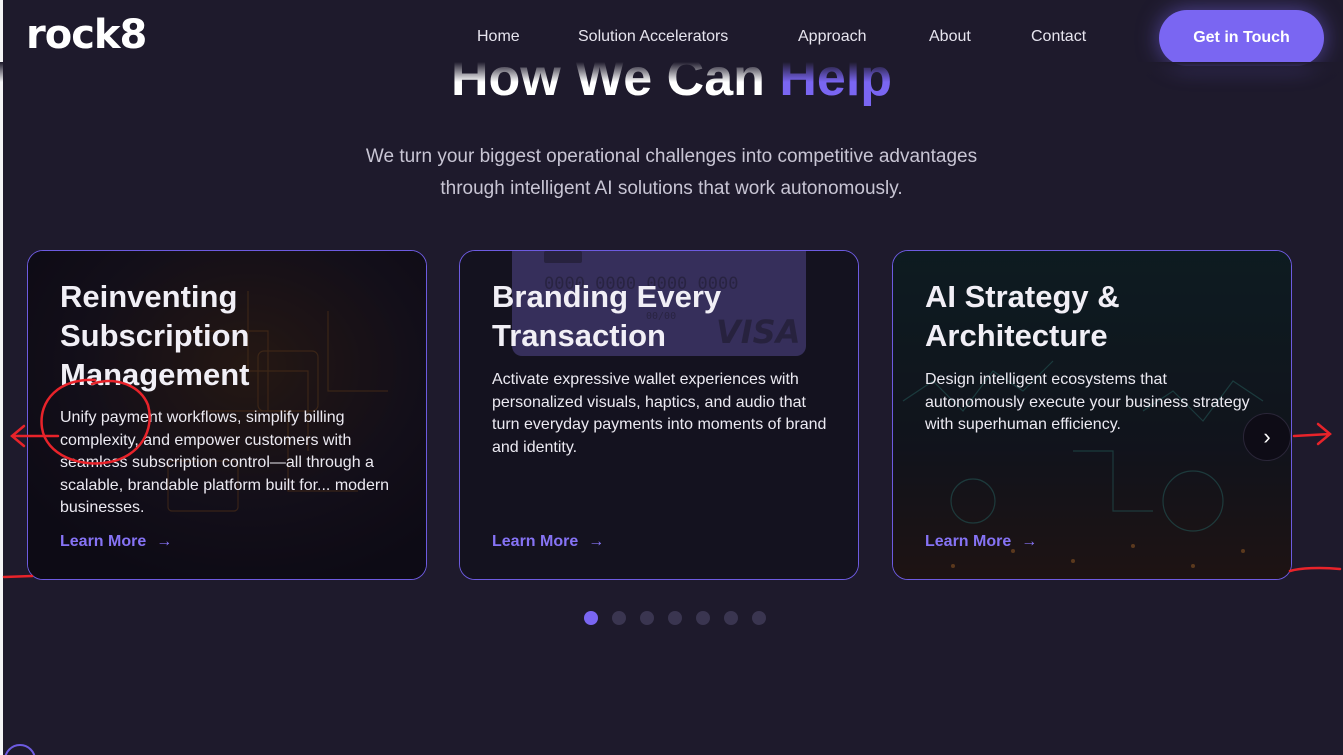  What do you see at coordinates (1, 377) in the screenshot?
I see `left-edge-strip` at bounding box center [1, 377].